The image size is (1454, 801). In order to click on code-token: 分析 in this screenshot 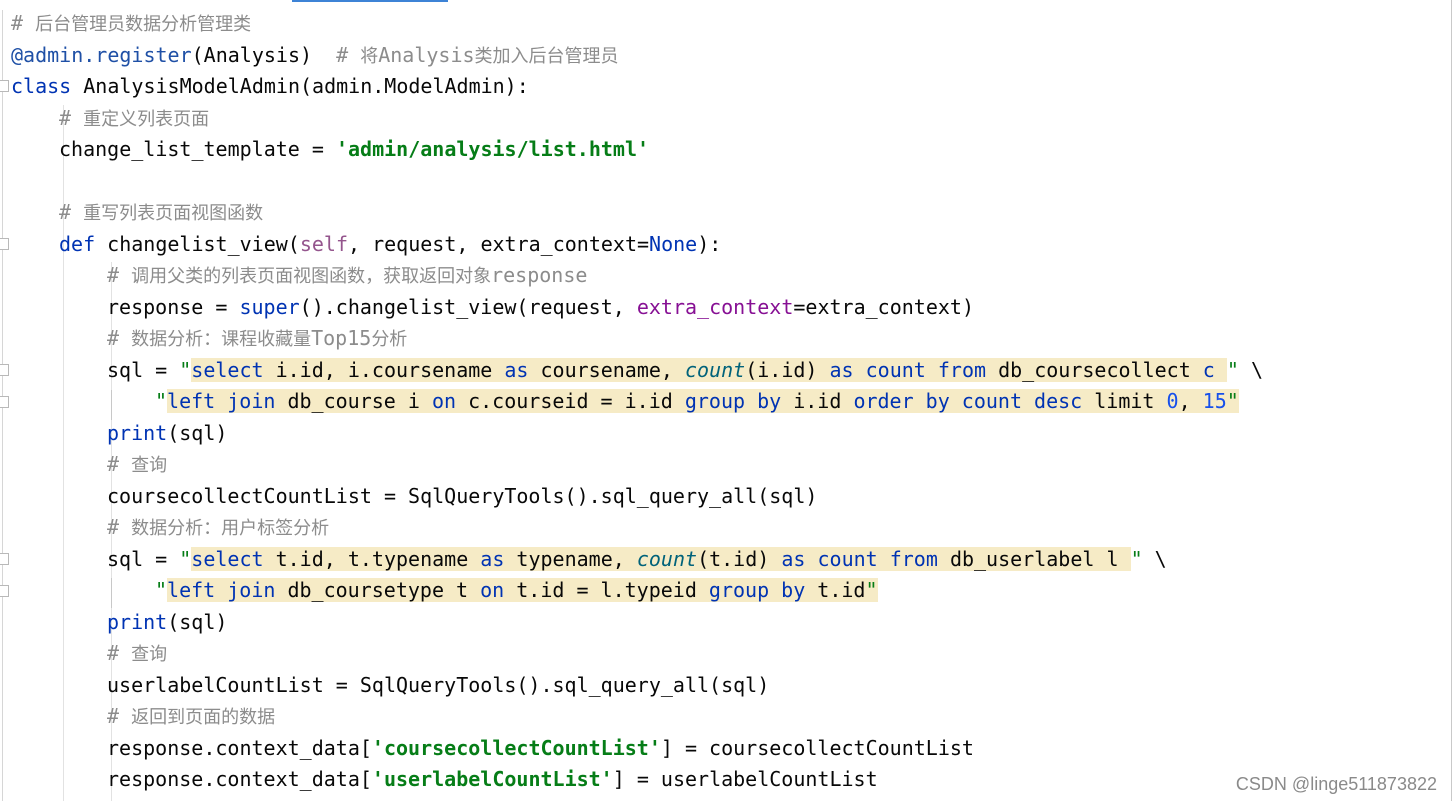, I will do `click(389, 339)`.